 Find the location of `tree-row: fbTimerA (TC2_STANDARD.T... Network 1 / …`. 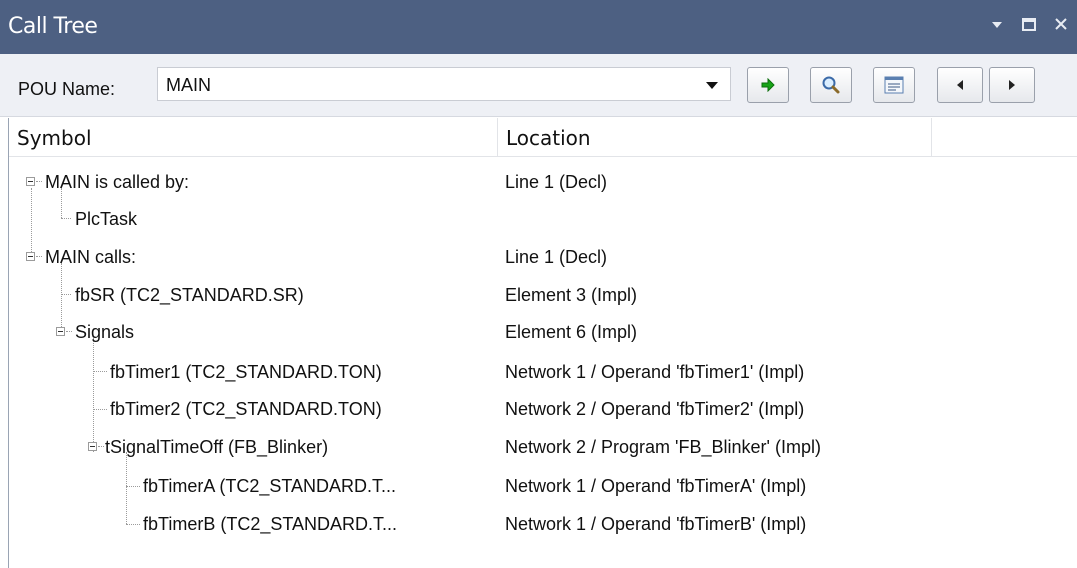

tree-row: fbTimerA (TC2_STANDARD.T... Network 1 / … is located at coordinates (539, 486).